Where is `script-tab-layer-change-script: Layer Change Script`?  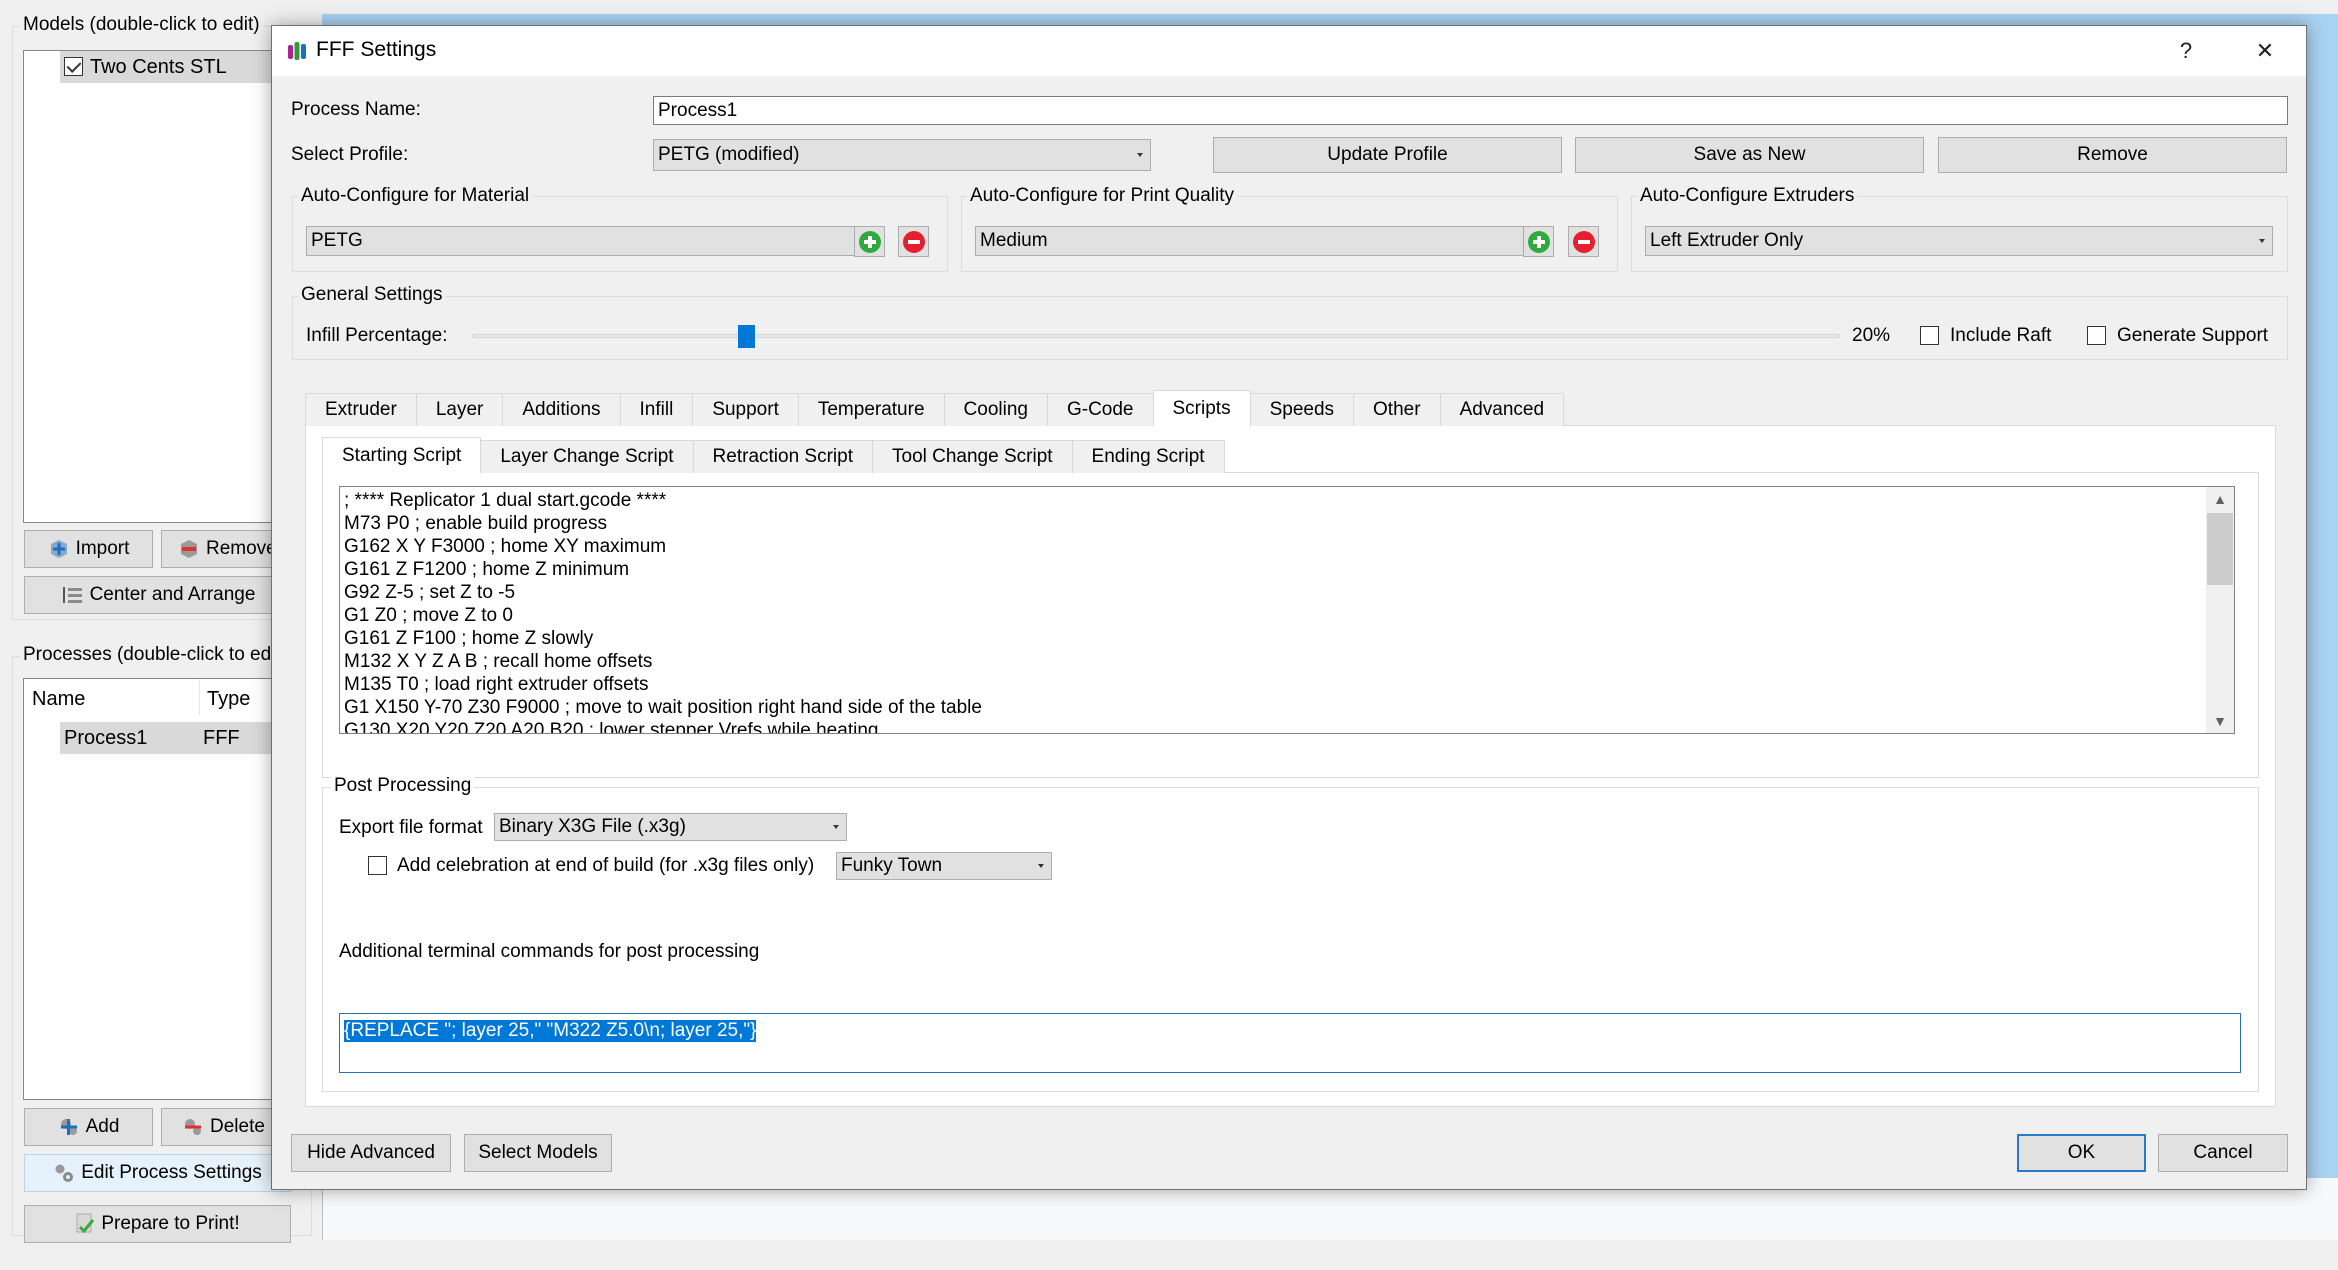 script-tab-layer-change-script: Layer Change Script is located at coordinates (587, 456).